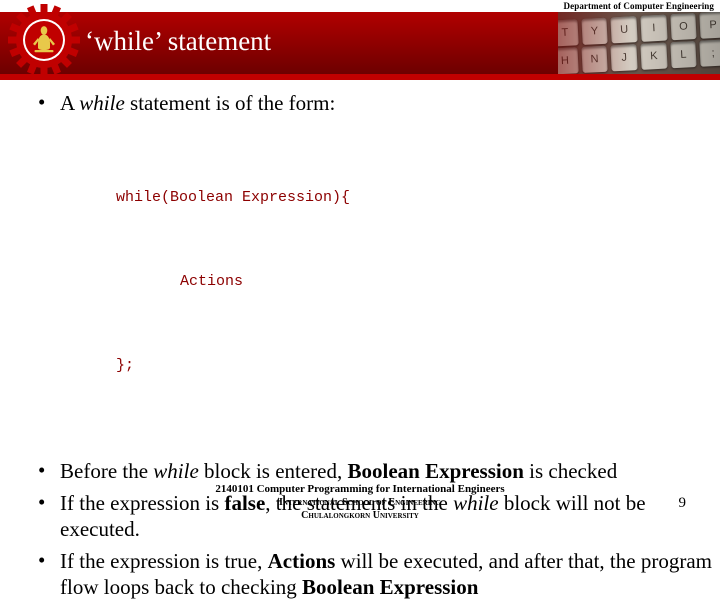  I want to click on bullet4-p1: If the expression is true,, so click(164, 561).